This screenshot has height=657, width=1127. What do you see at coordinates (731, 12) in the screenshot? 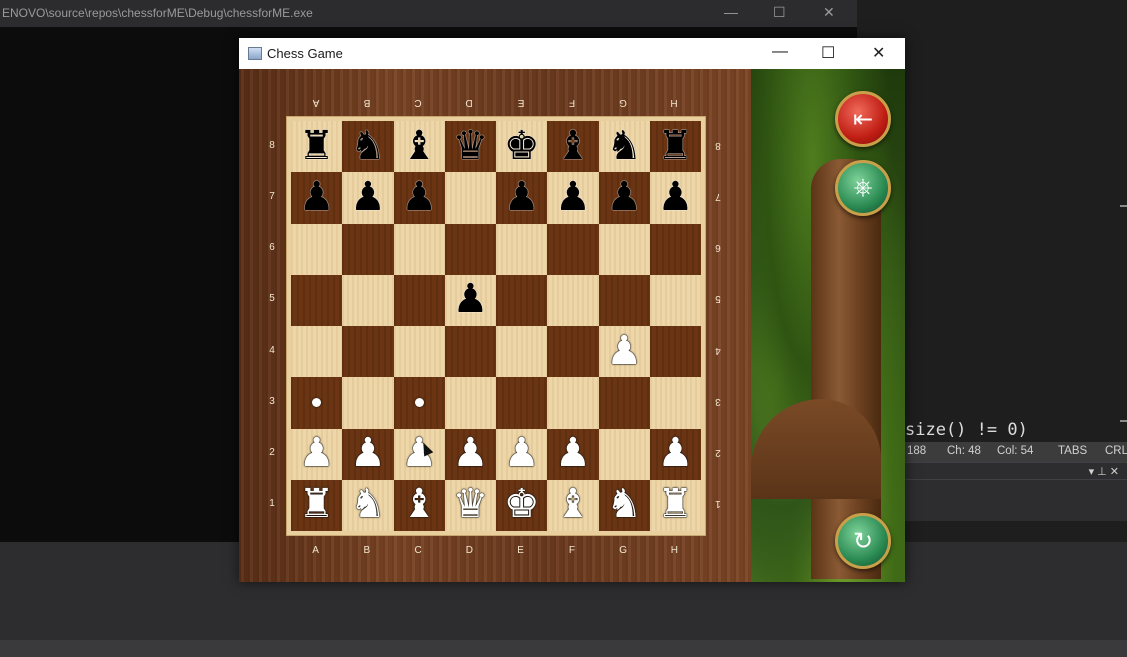
I see `console-minimize-button: —` at bounding box center [731, 12].